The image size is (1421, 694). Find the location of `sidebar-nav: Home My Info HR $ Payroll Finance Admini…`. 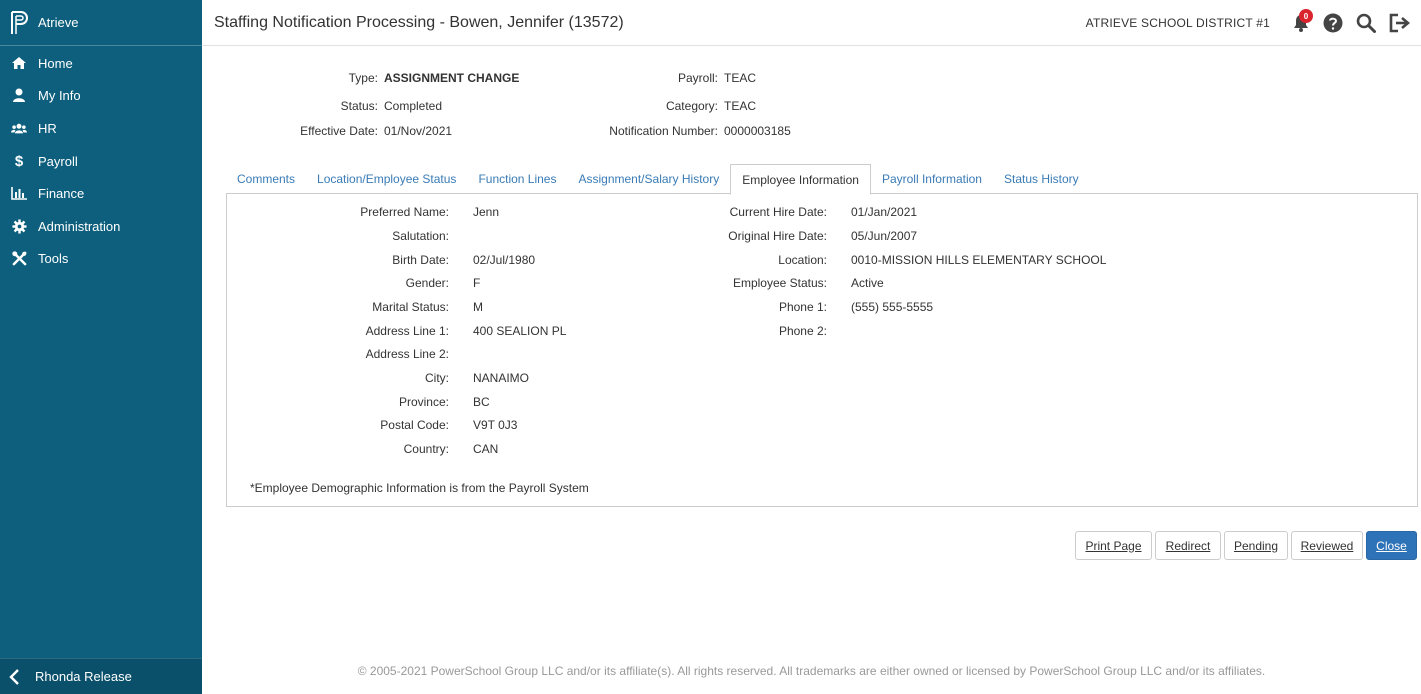

sidebar-nav: Home My Info HR $ Payroll Finance Admini… is located at coordinates (101, 160).